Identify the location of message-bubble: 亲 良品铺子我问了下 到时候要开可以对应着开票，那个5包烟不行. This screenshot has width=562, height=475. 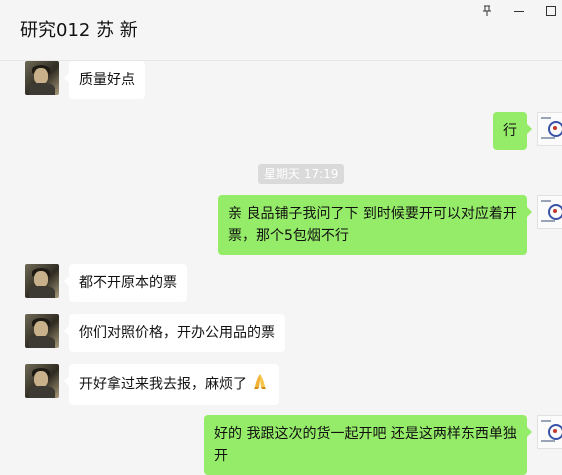
(375, 225).